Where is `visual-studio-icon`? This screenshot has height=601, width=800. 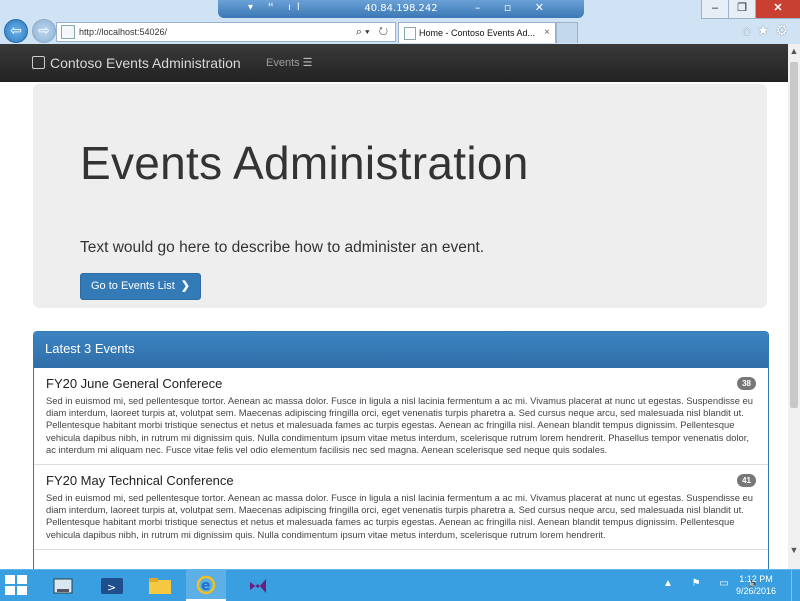
visual-studio-icon is located at coordinates (258, 585).